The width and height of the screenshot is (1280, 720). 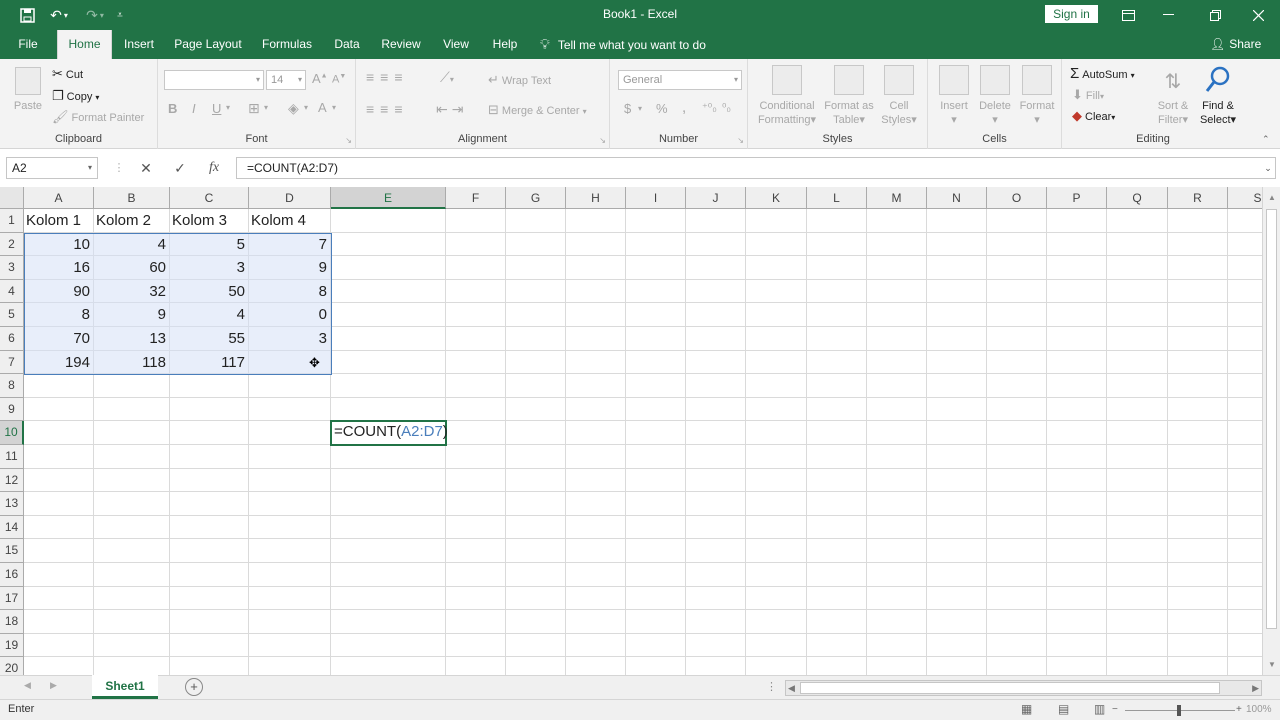 I want to click on format-cells-button: Format ▾, so click(x=1037, y=96).